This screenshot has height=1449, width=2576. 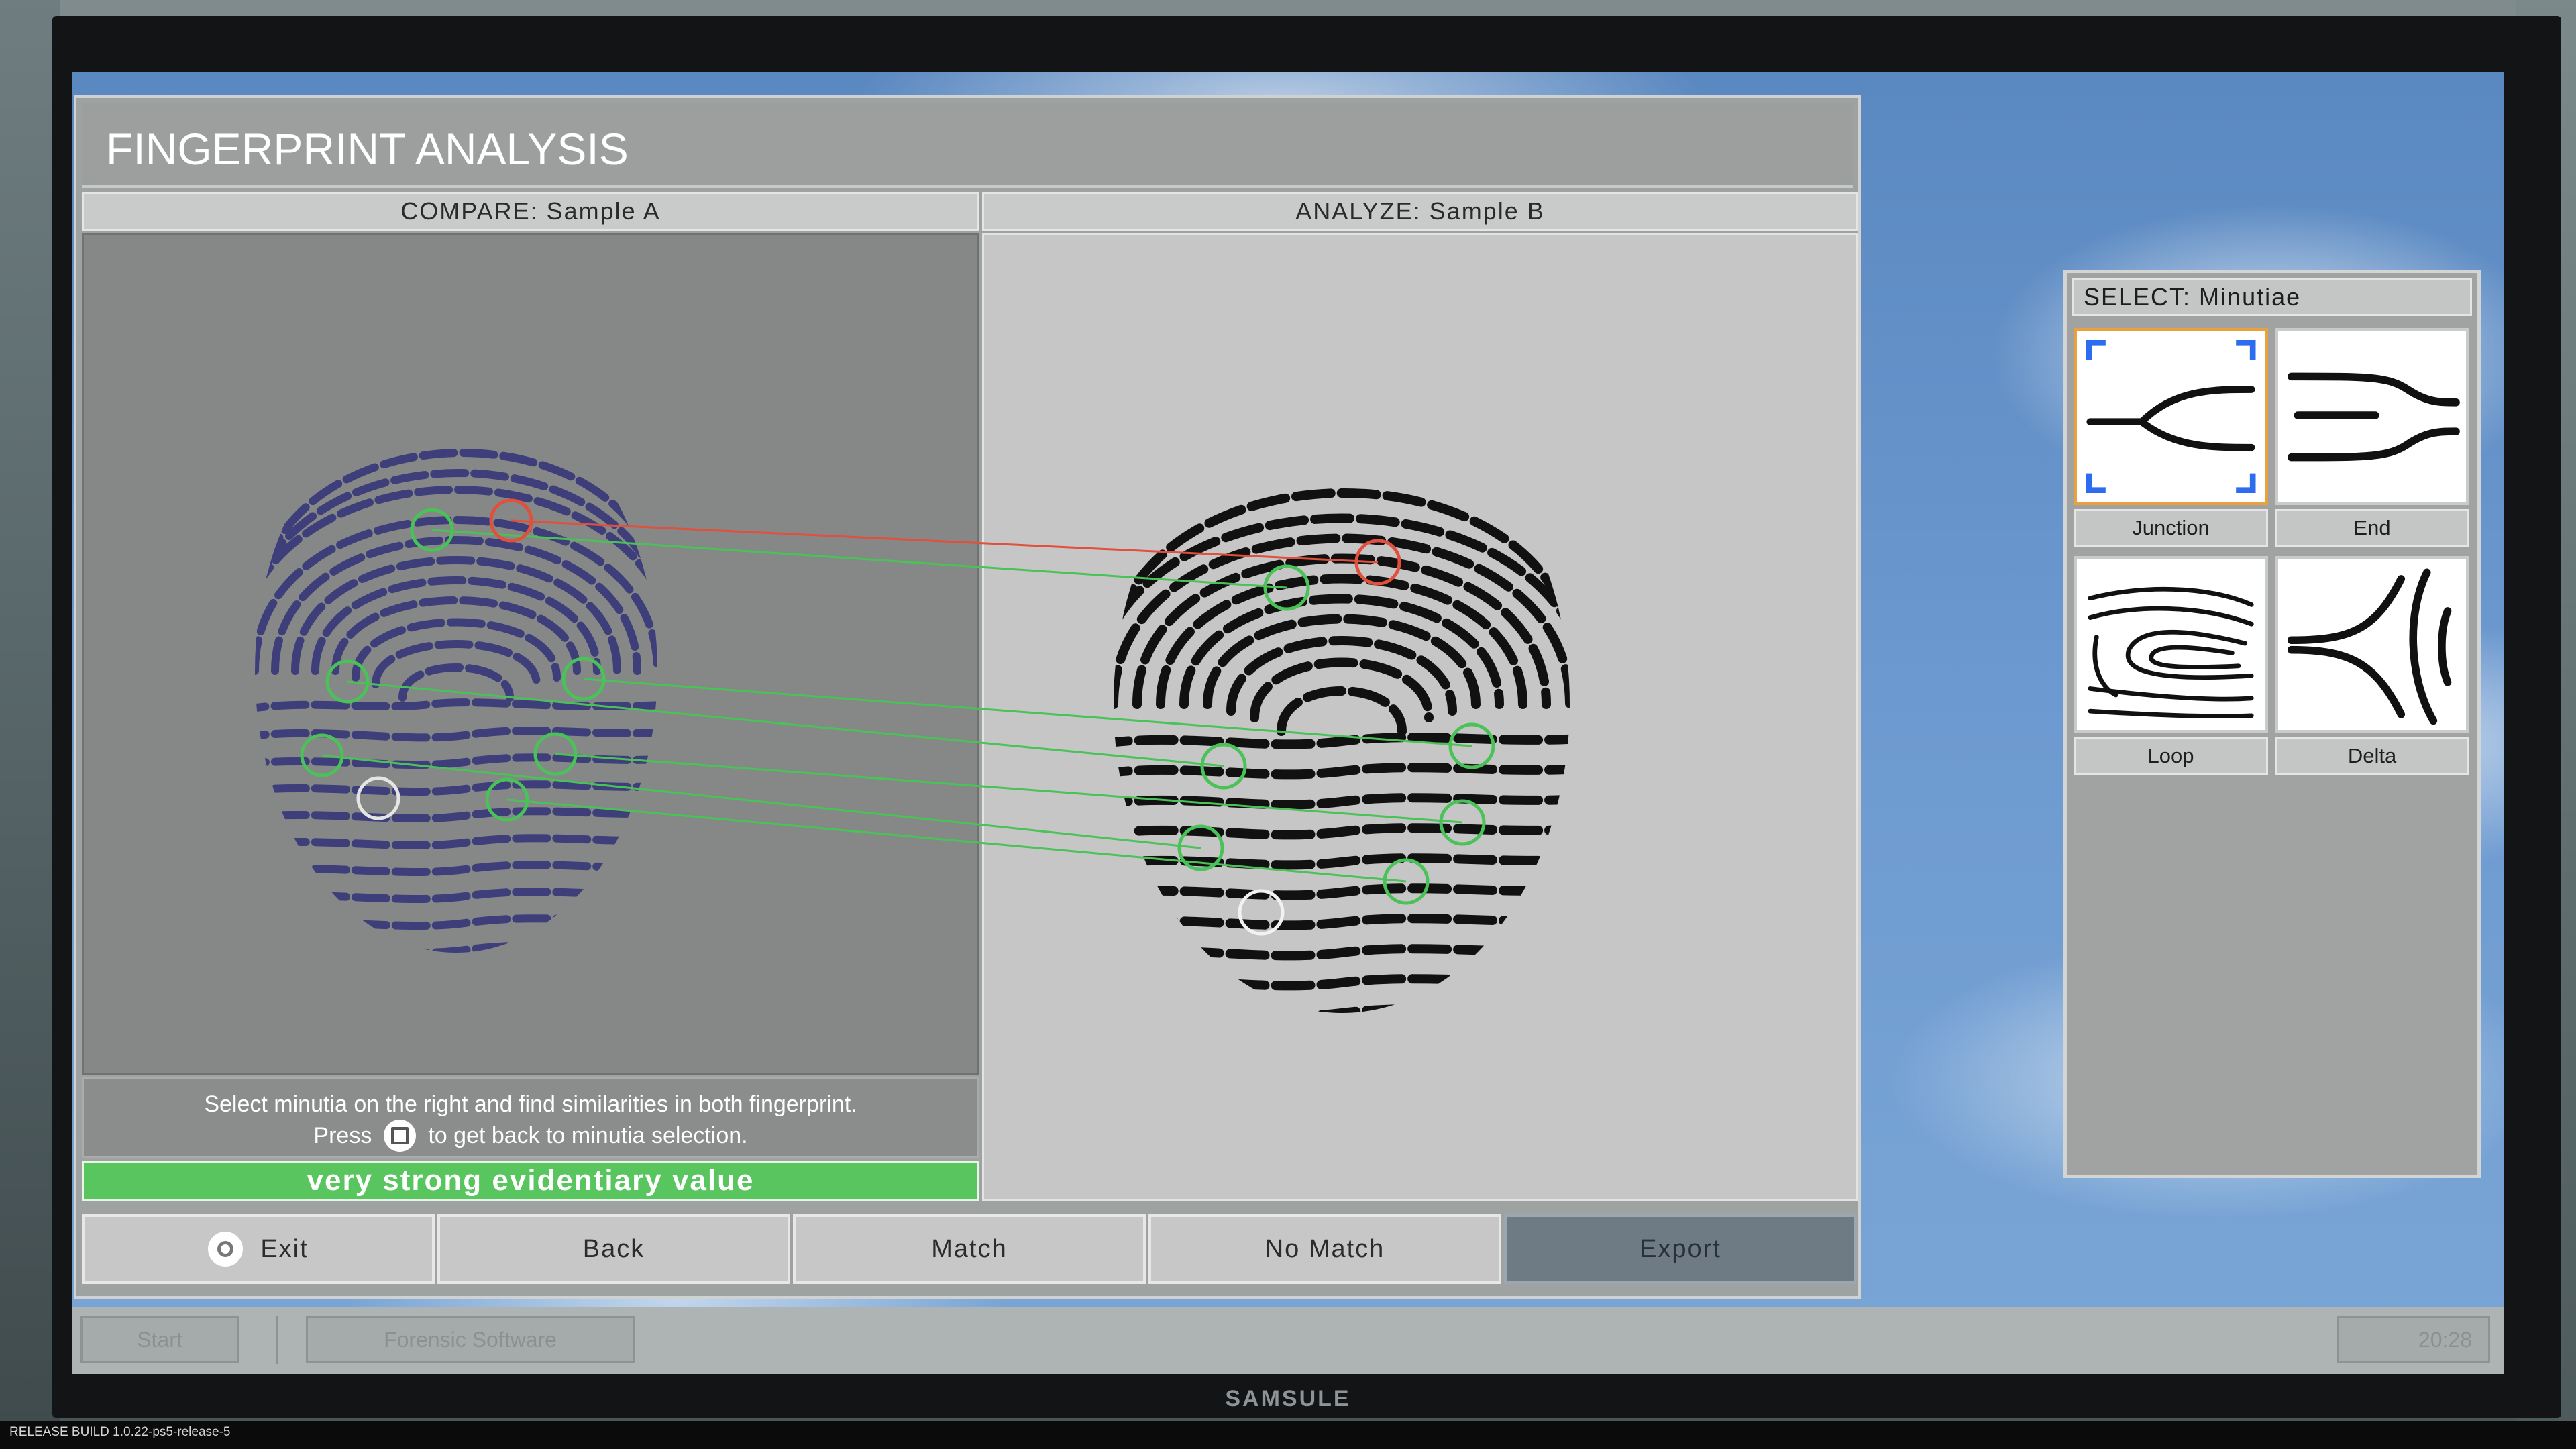 What do you see at coordinates (277, 1340) in the screenshot?
I see `taskbar-divider` at bounding box center [277, 1340].